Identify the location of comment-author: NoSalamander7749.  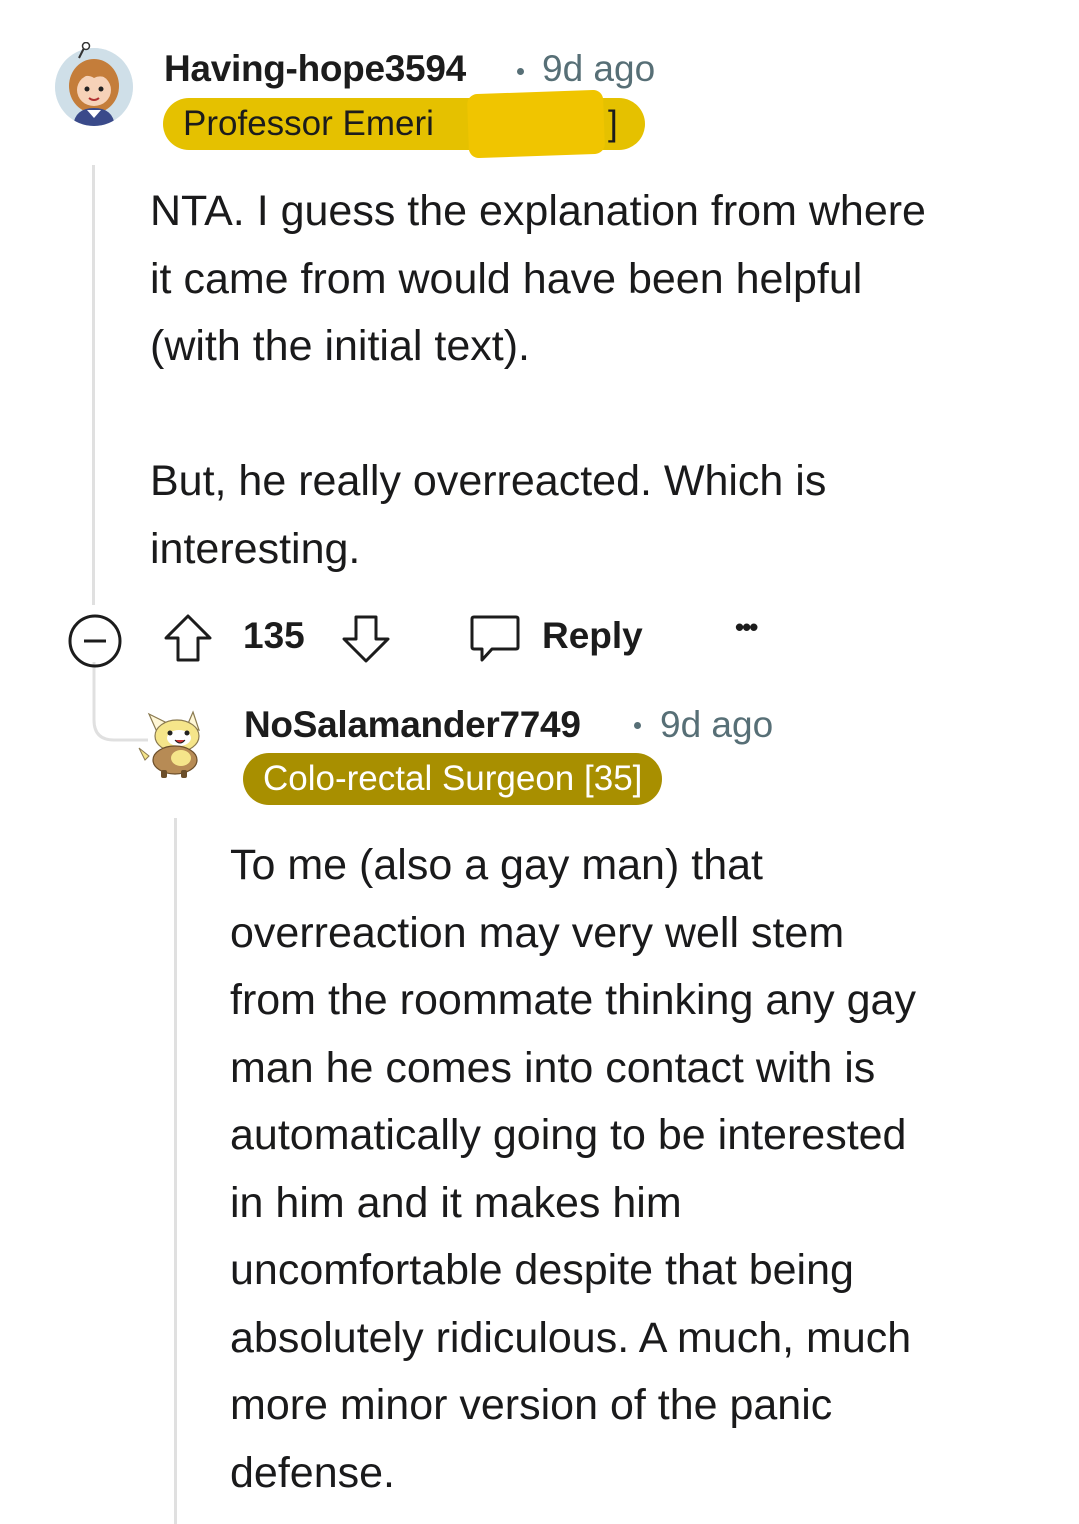
(412, 725).